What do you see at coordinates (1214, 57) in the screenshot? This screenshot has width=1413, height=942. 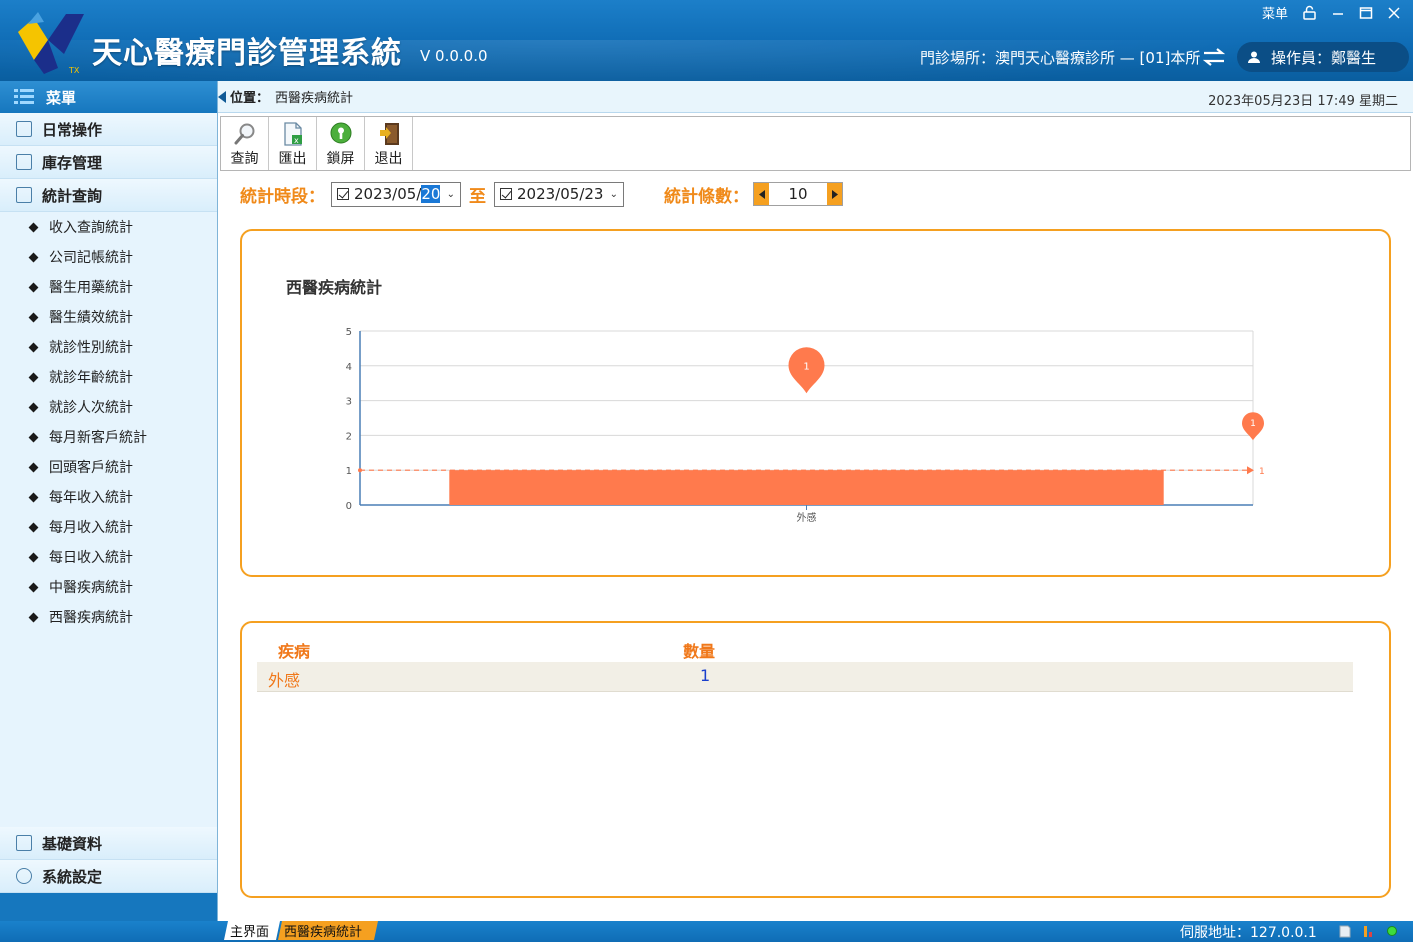 I see `switch-clinic-icon` at bounding box center [1214, 57].